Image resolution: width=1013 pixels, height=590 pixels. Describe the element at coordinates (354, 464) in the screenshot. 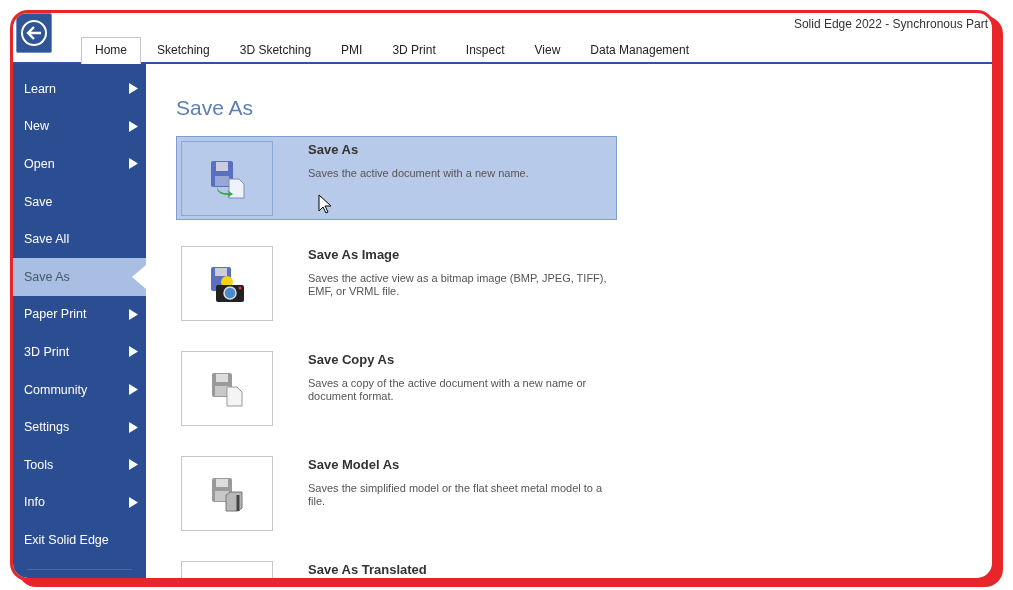

I see `option-title: Save Model As` at that location.